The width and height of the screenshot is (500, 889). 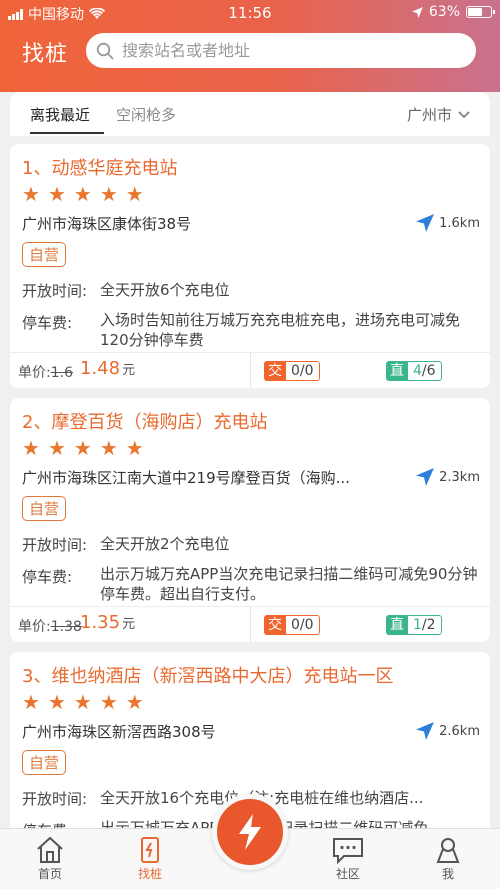 I want to click on charging-pile-icon, so click(x=150, y=850).